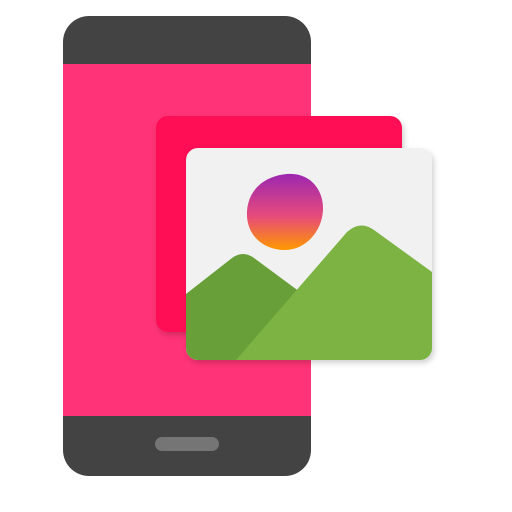 The image size is (512, 512). I want to click on home-button, so click(187, 444).